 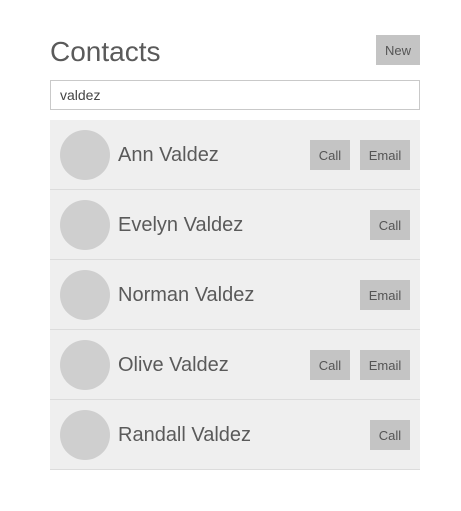 I want to click on contact-name: Evelyn Valdez, so click(x=181, y=225).